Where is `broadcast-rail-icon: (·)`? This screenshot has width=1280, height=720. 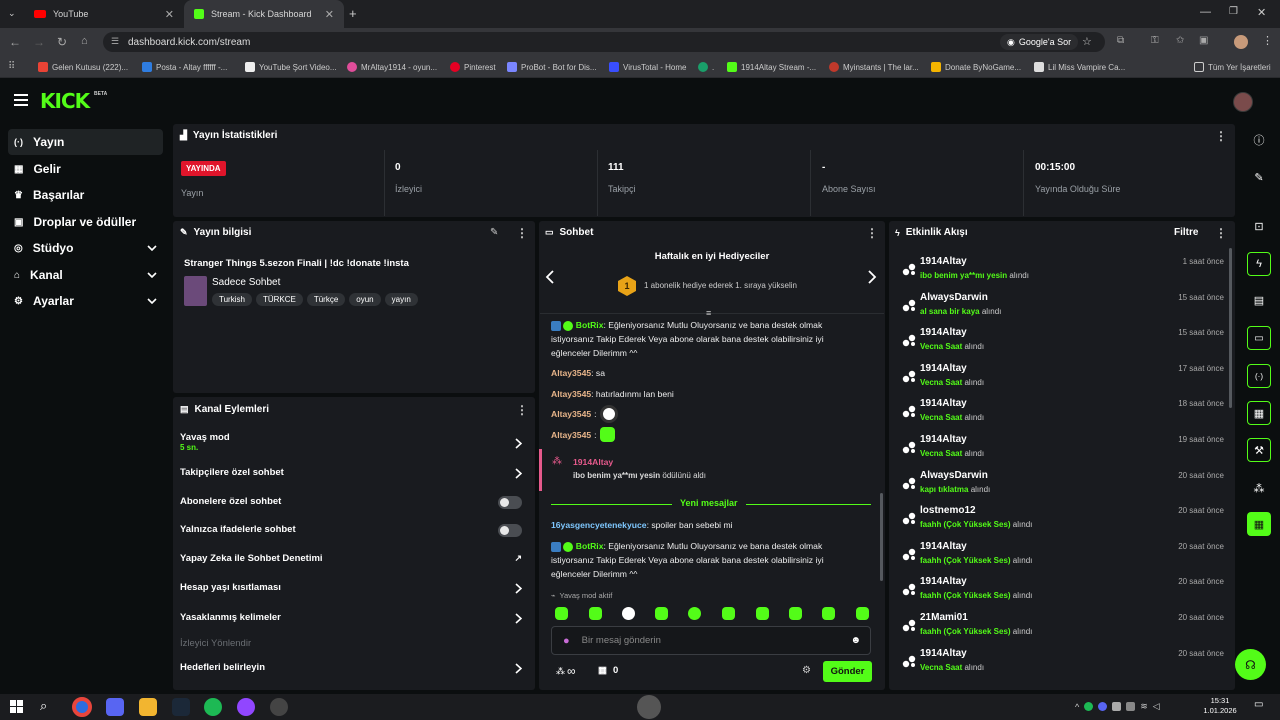
broadcast-rail-icon: (·) is located at coordinates (1259, 376).